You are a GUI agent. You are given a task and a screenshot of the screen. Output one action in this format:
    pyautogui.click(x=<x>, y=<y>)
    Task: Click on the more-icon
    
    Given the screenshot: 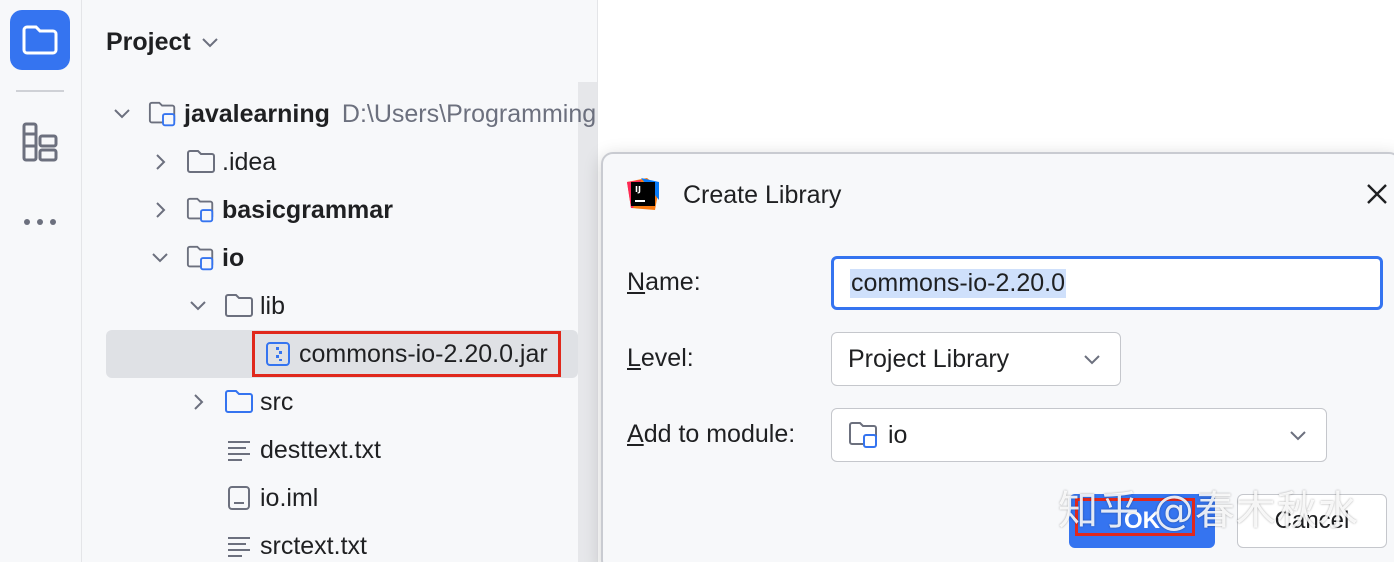 What is the action you would take?
    pyautogui.click(x=40, y=222)
    